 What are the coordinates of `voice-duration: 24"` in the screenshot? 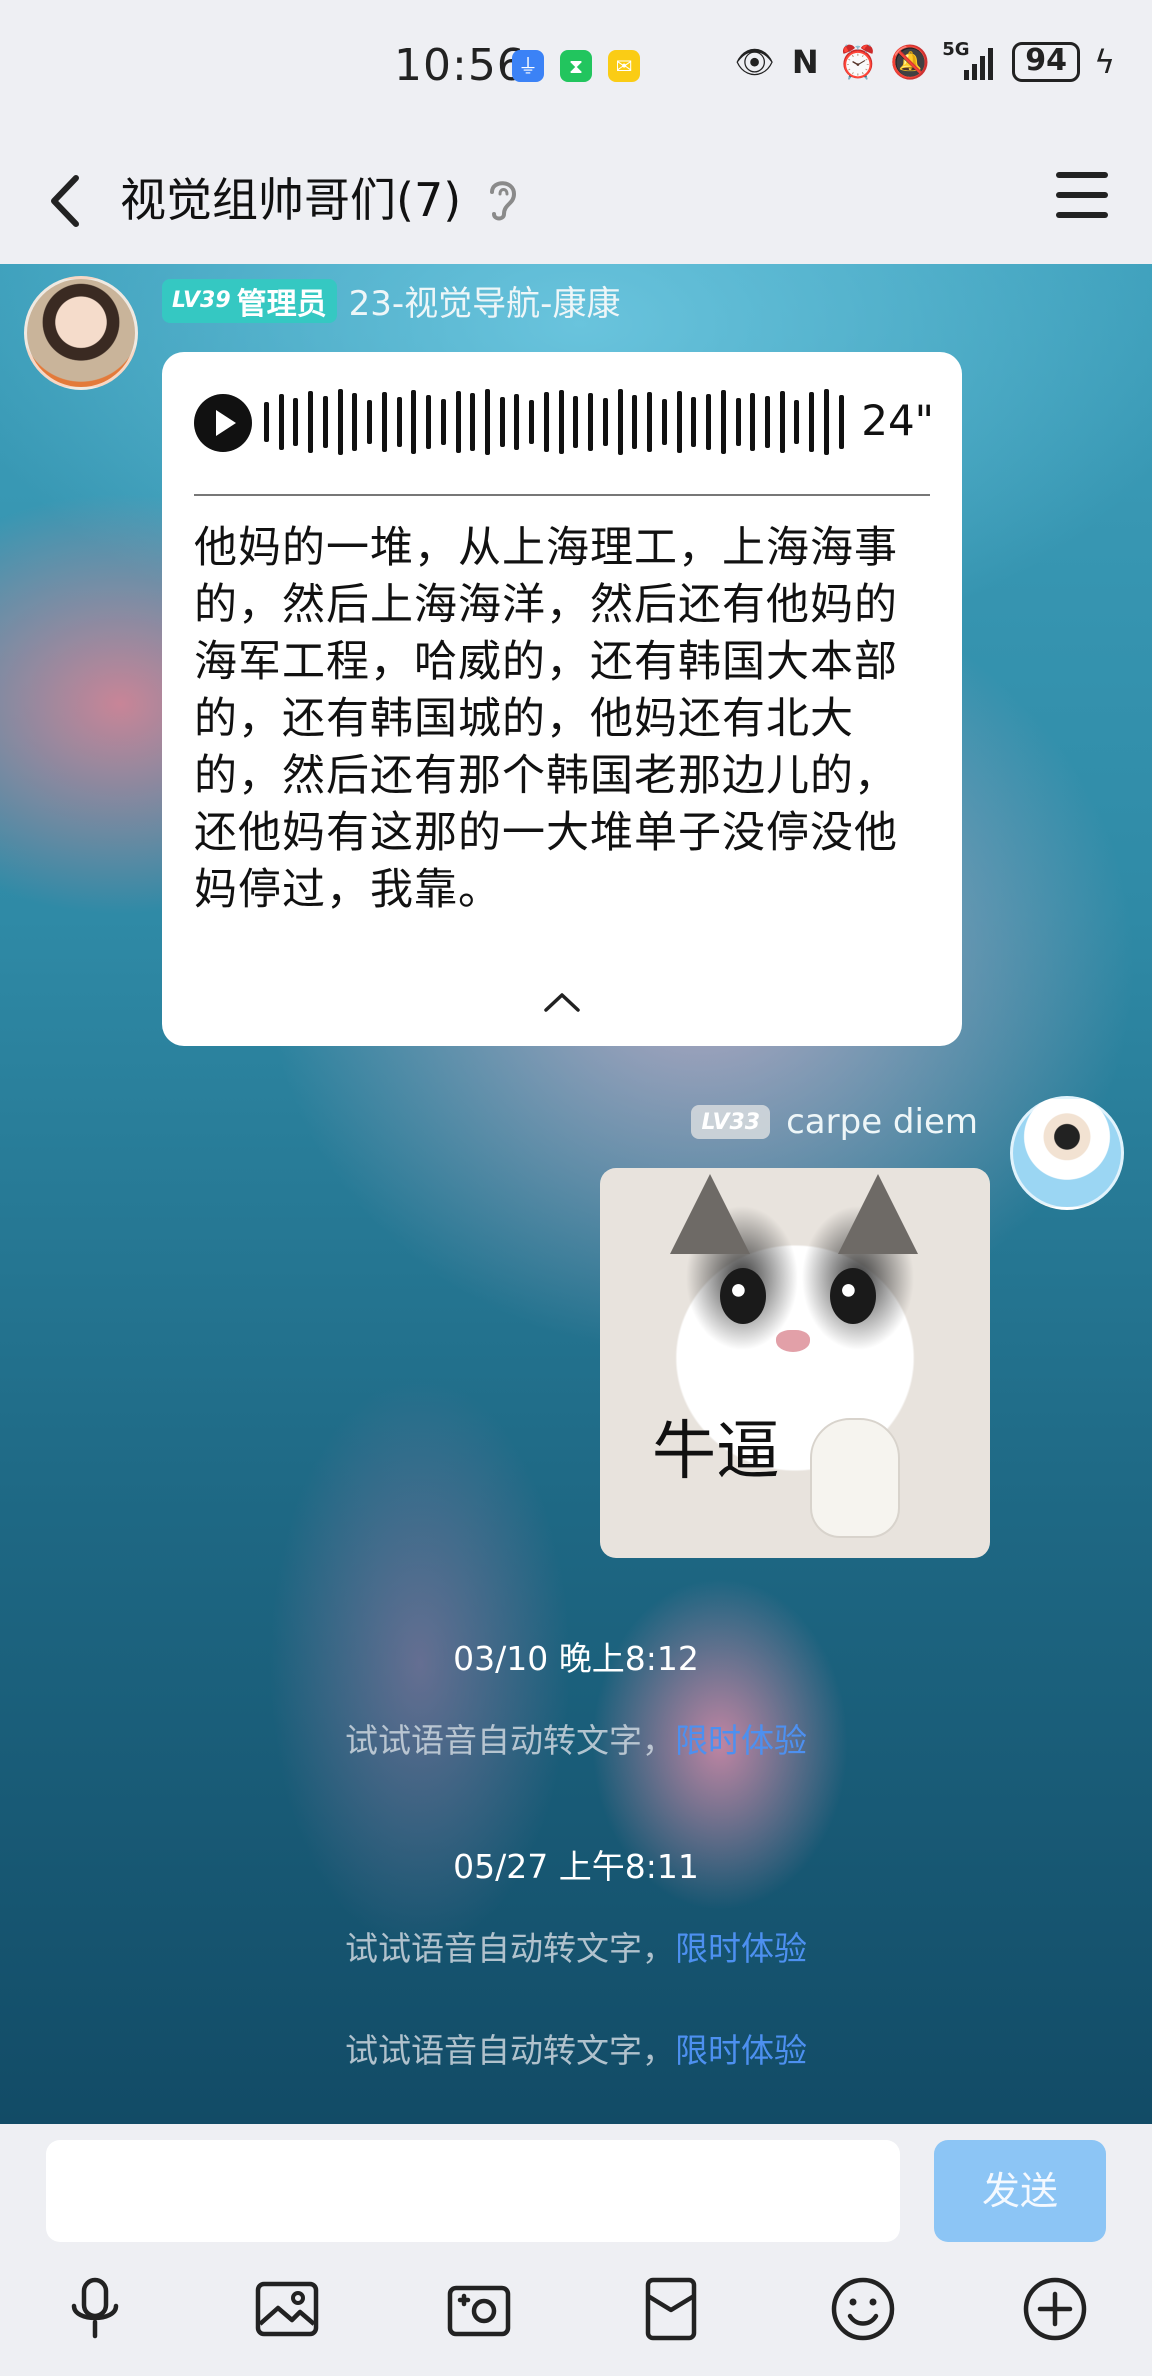 It's located at (897, 420).